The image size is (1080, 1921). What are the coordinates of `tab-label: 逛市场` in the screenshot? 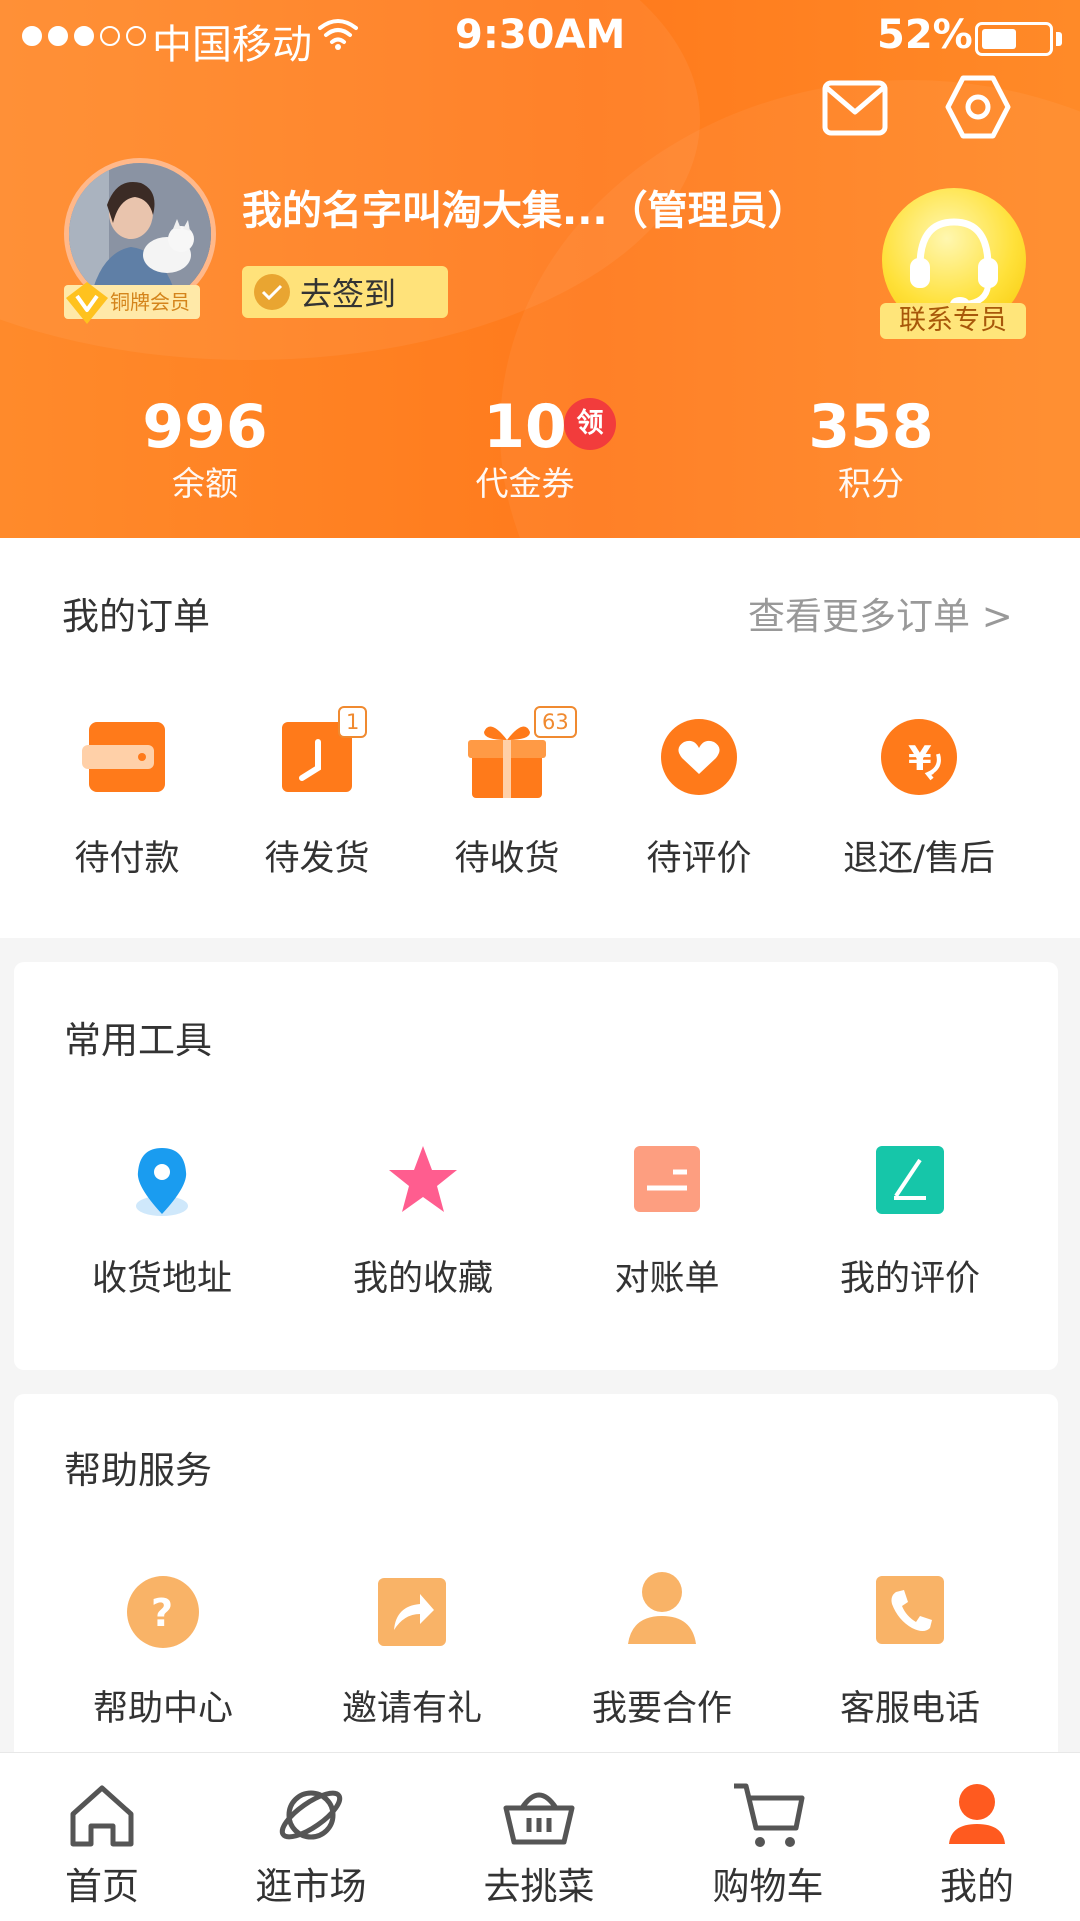 It's located at (311, 1886).